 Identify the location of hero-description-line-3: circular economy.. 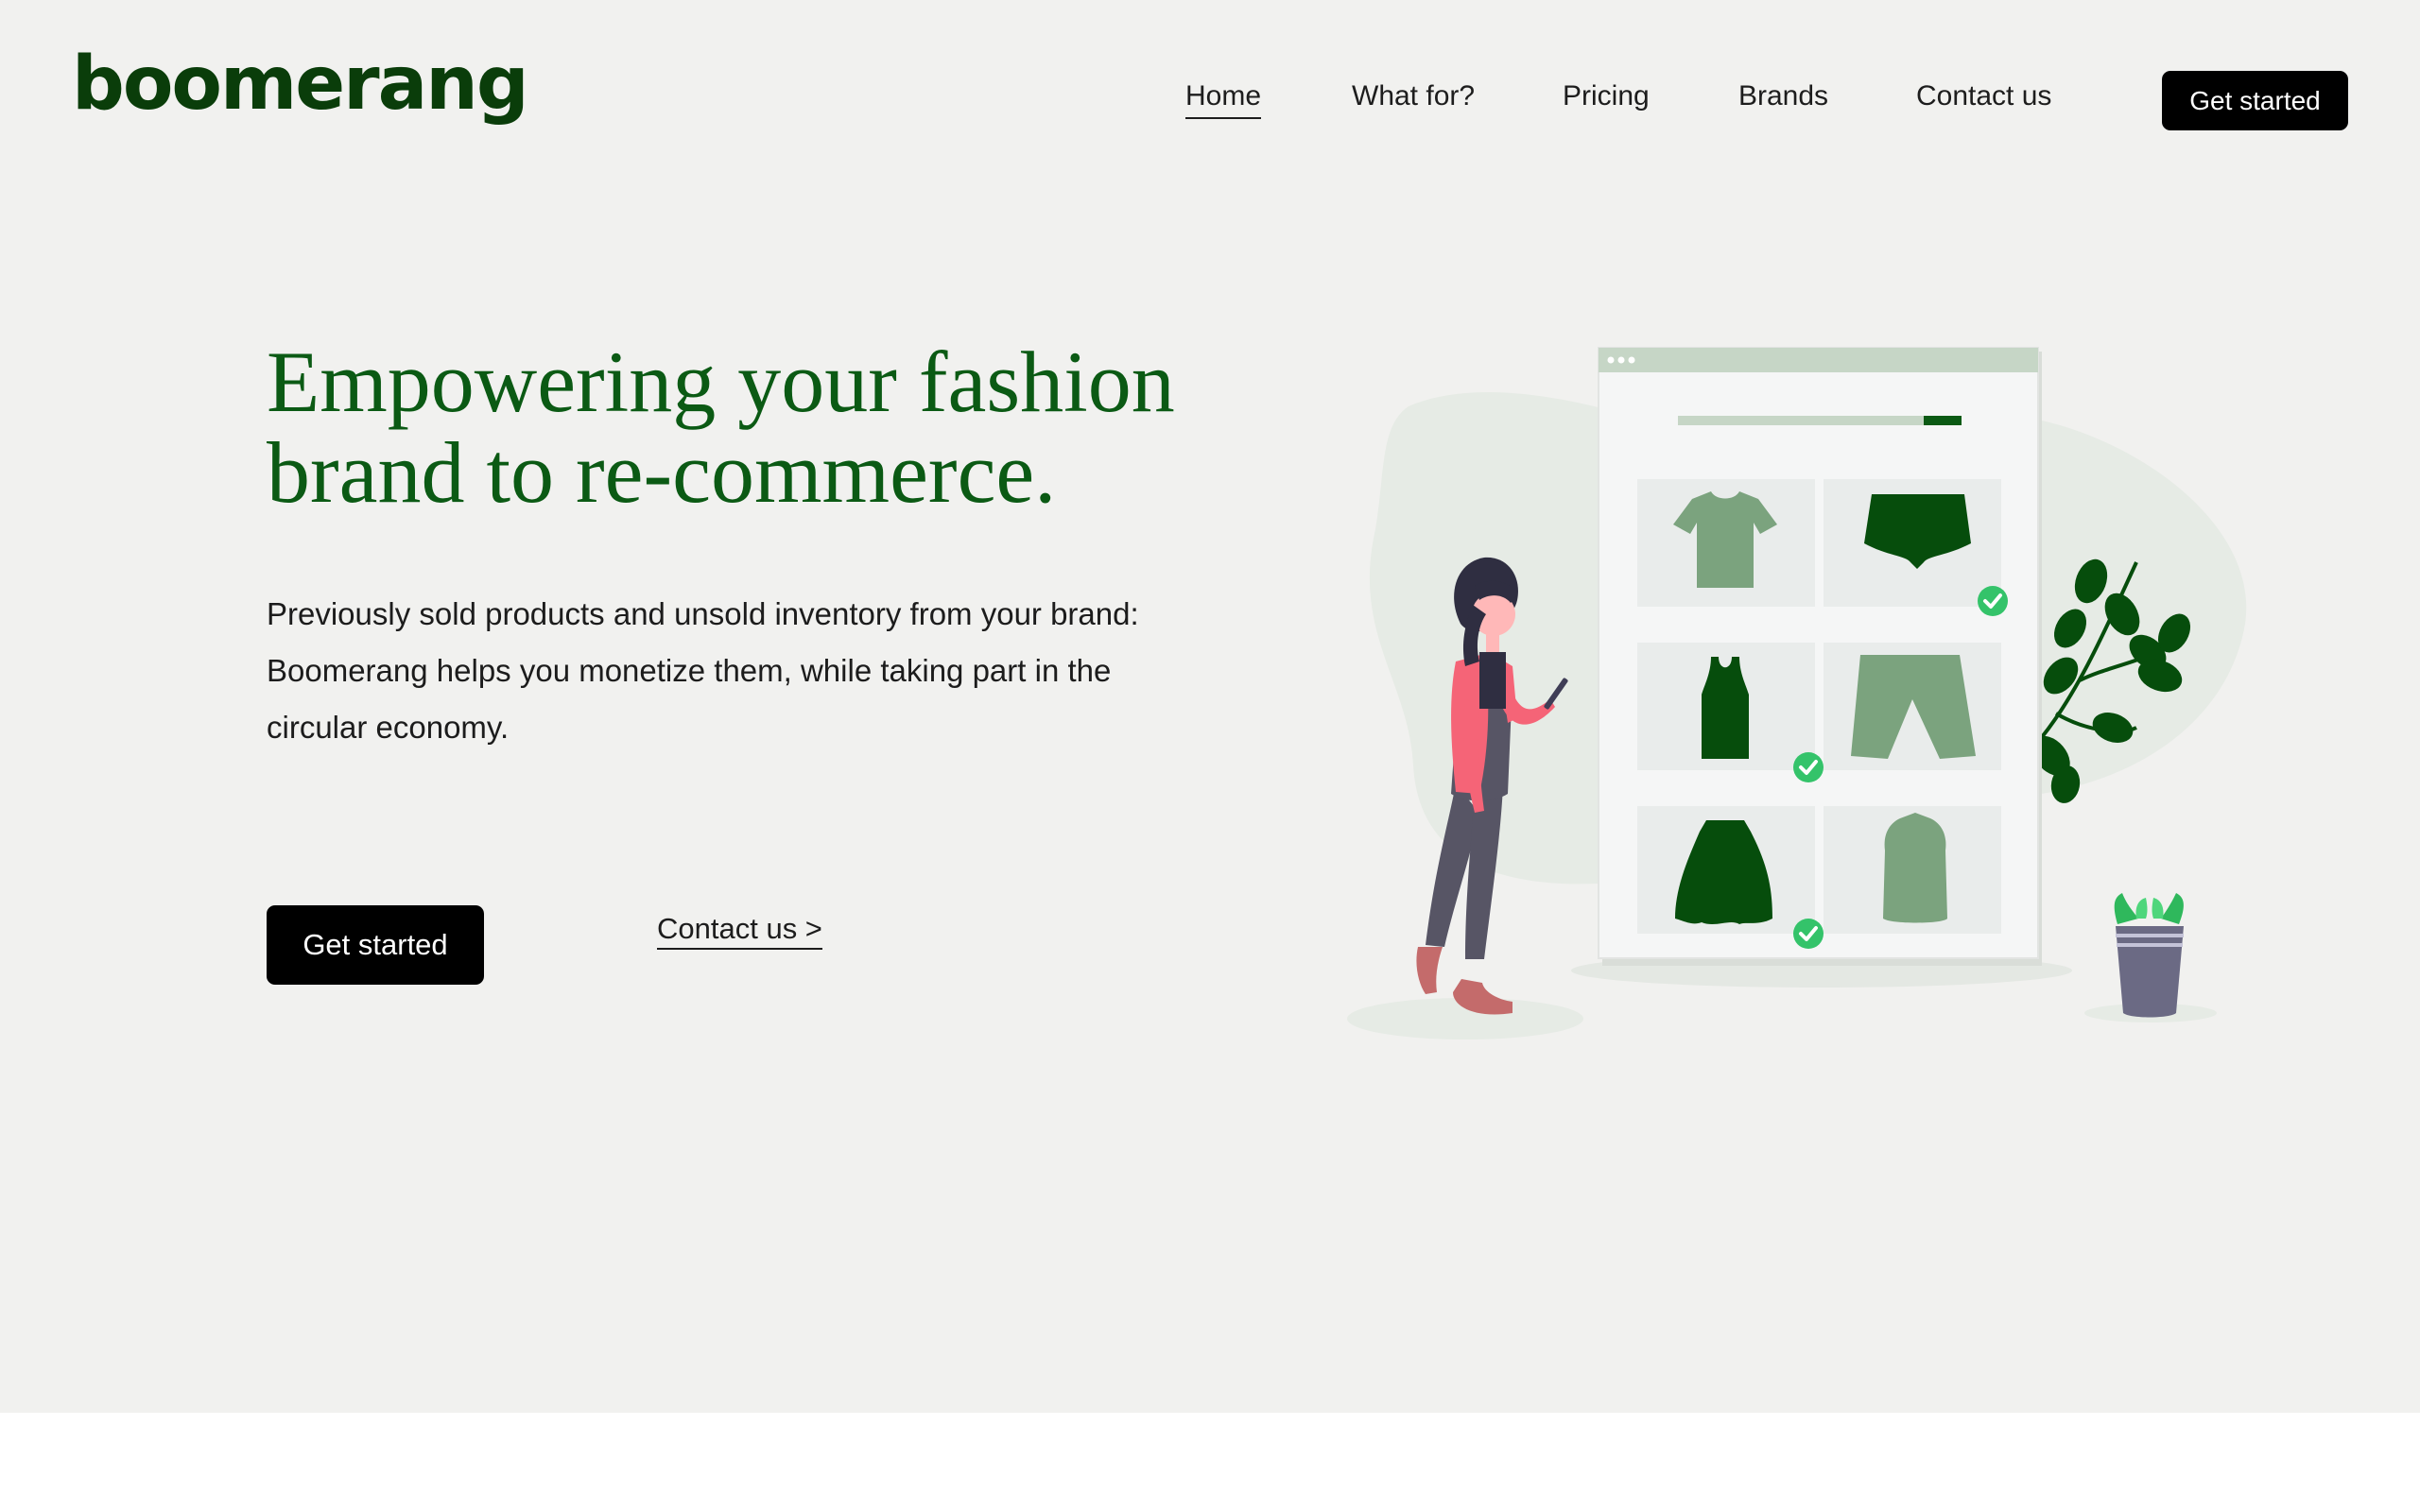
(389, 727).